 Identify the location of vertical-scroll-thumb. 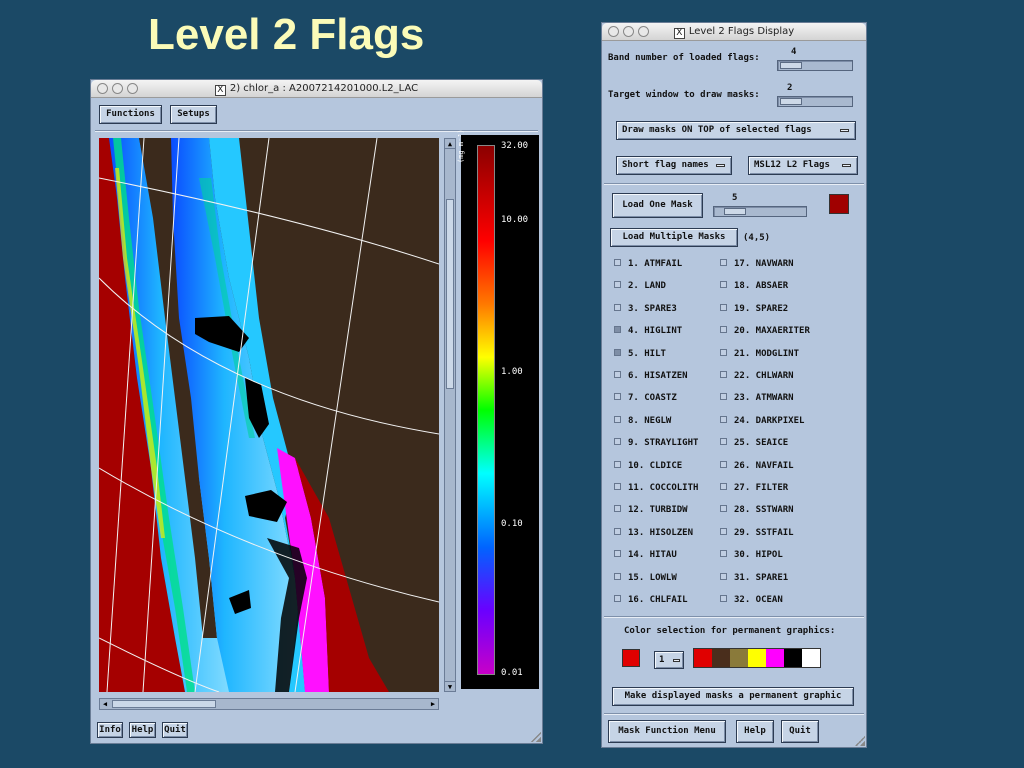
(450, 294).